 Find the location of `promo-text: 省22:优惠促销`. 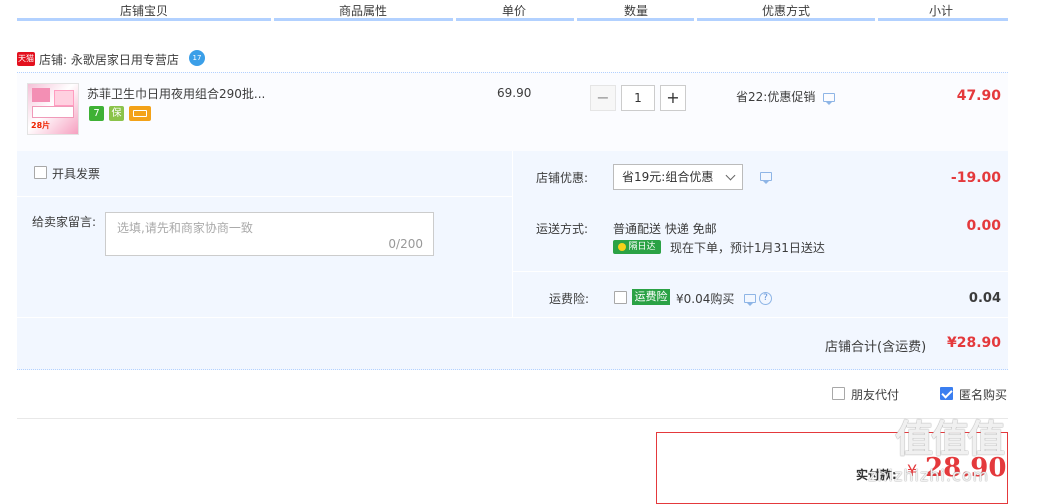

promo-text: 省22:优惠促销 is located at coordinates (776, 97).